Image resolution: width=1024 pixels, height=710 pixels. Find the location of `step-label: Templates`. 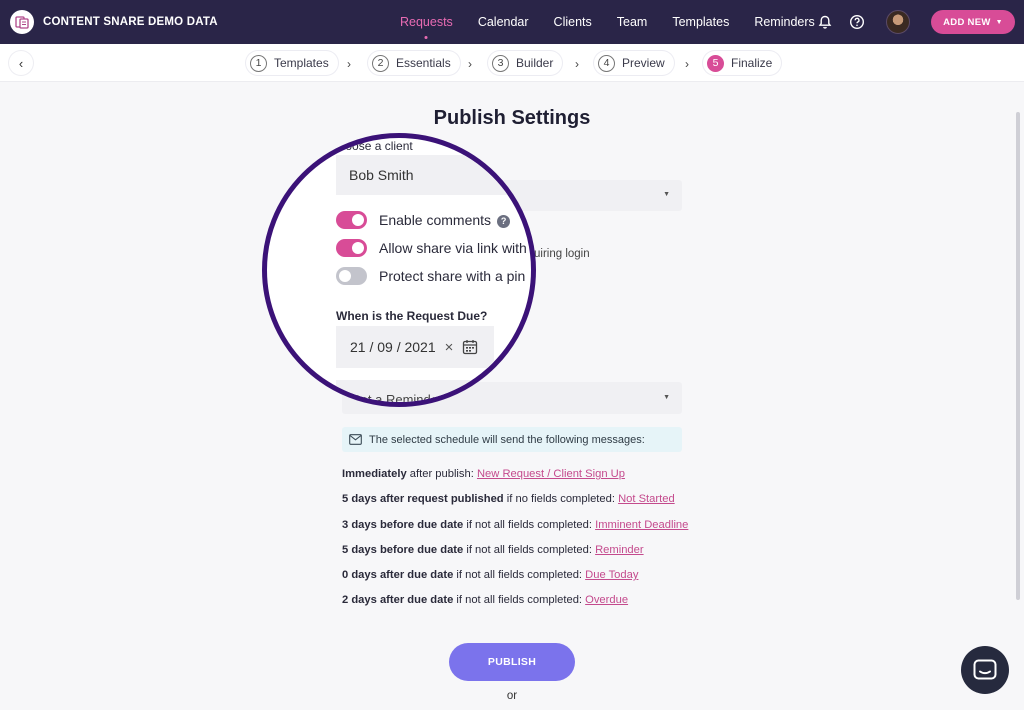

step-label: Templates is located at coordinates (301, 63).